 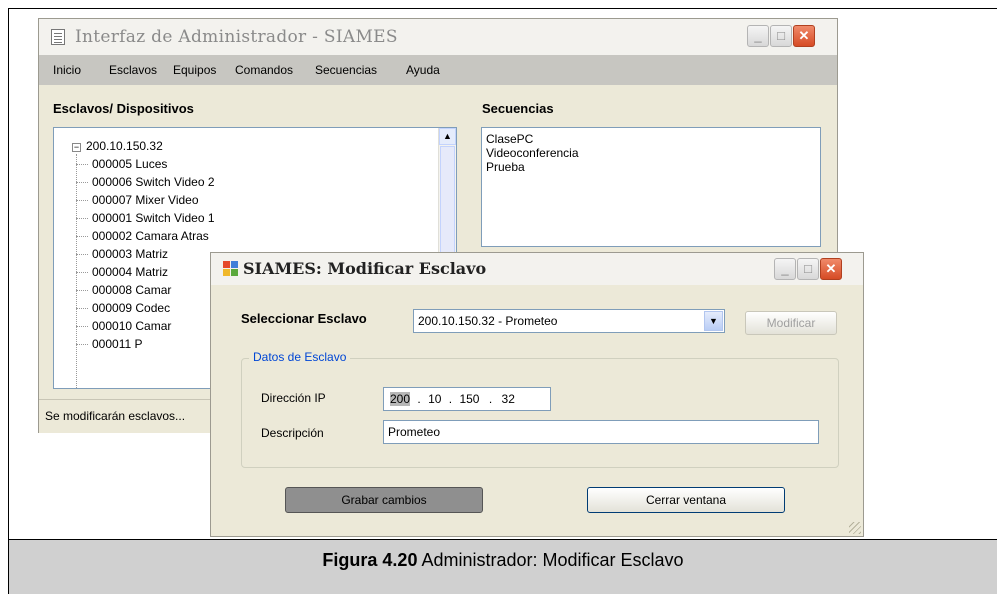 What do you see at coordinates (304, 318) in the screenshot?
I see `select-slave-label: Seleccionar Esclavo` at bounding box center [304, 318].